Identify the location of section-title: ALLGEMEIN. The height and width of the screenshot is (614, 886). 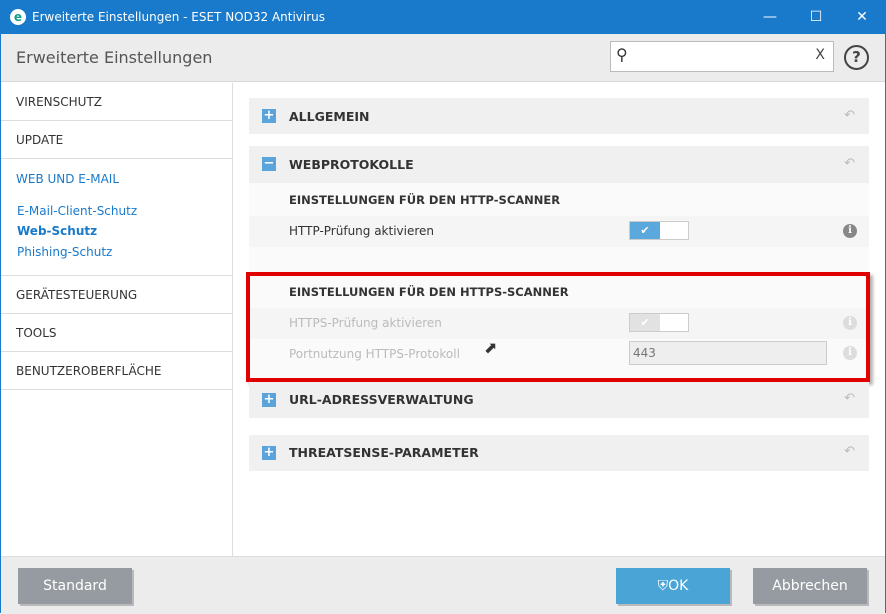
(329, 116).